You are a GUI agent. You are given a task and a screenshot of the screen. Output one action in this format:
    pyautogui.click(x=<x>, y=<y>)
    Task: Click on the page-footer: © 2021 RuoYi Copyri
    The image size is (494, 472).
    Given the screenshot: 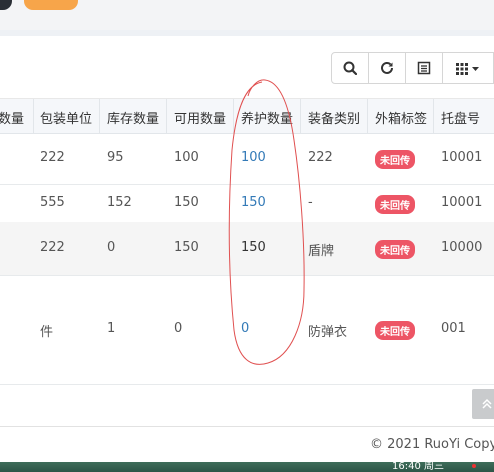 What is the action you would take?
    pyautogui.click(x=247, y=444)
    